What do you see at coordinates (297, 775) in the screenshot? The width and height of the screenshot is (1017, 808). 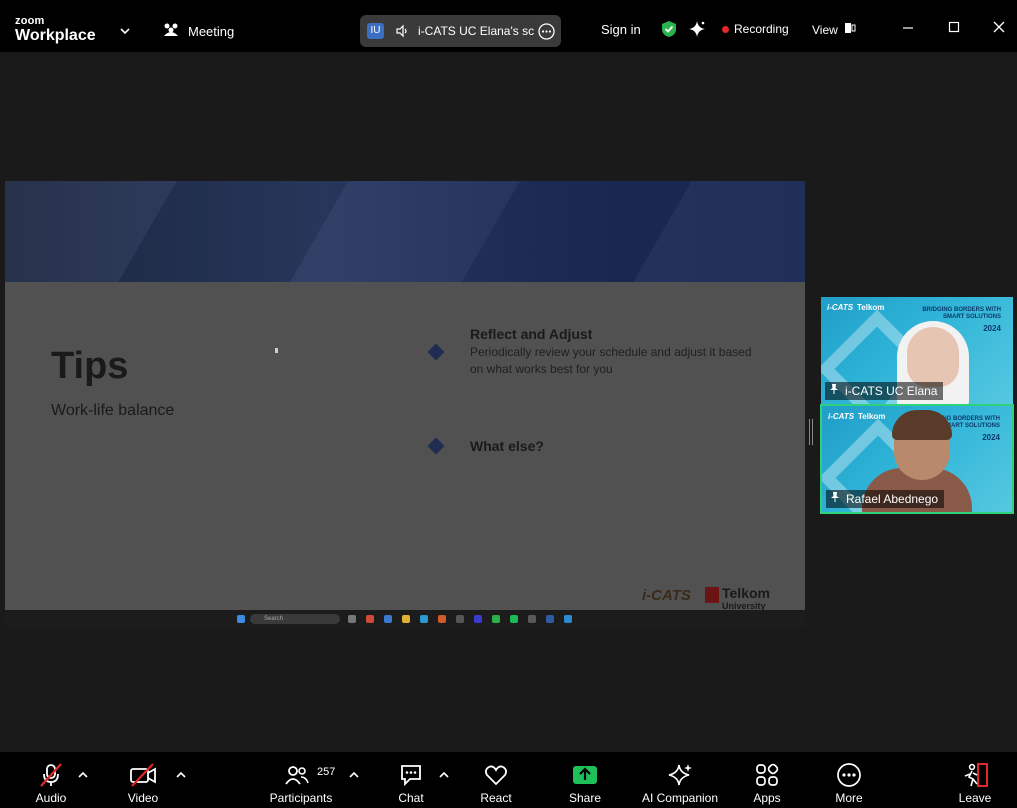 I see `participants-icon` at bounding box center [297, 775].